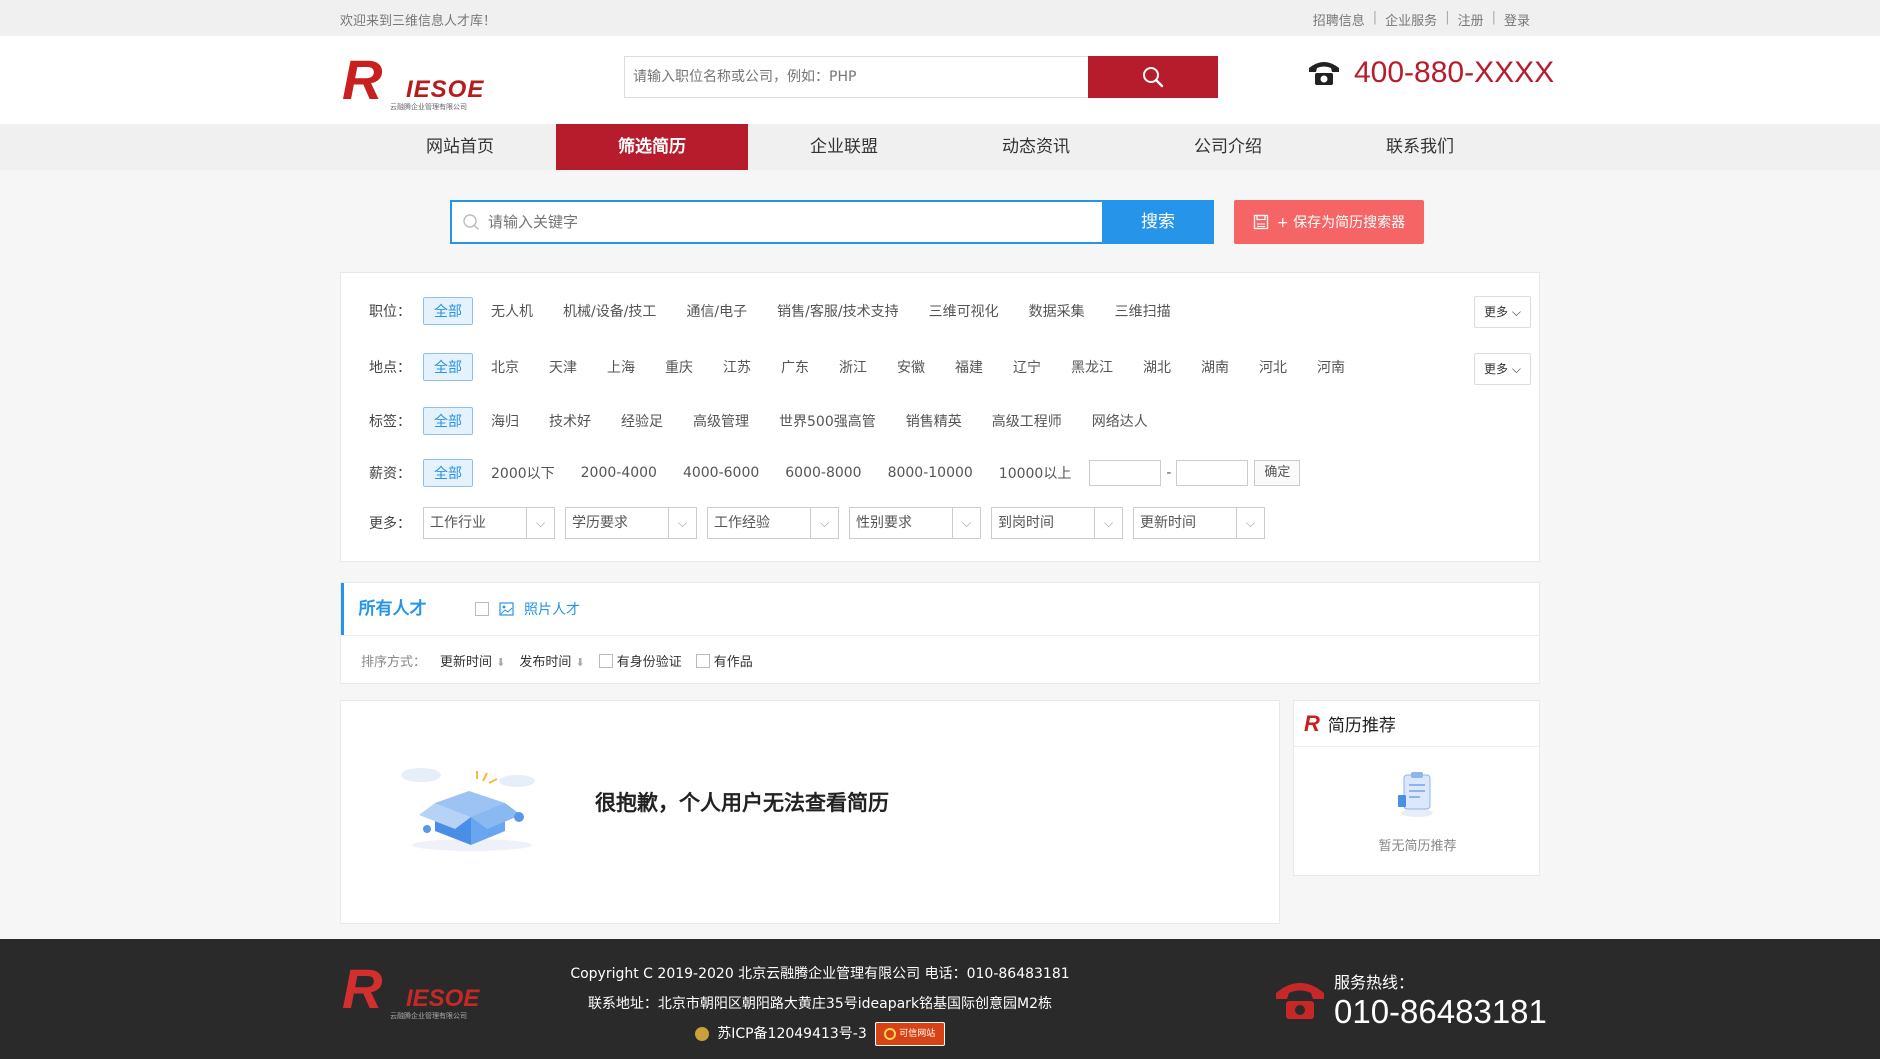 The width and height of the screenshot is (1880, 1059). Describe the element at coordinates (390, 368) in the screenshot. I see `filter-location-label: 地点：` at that location.